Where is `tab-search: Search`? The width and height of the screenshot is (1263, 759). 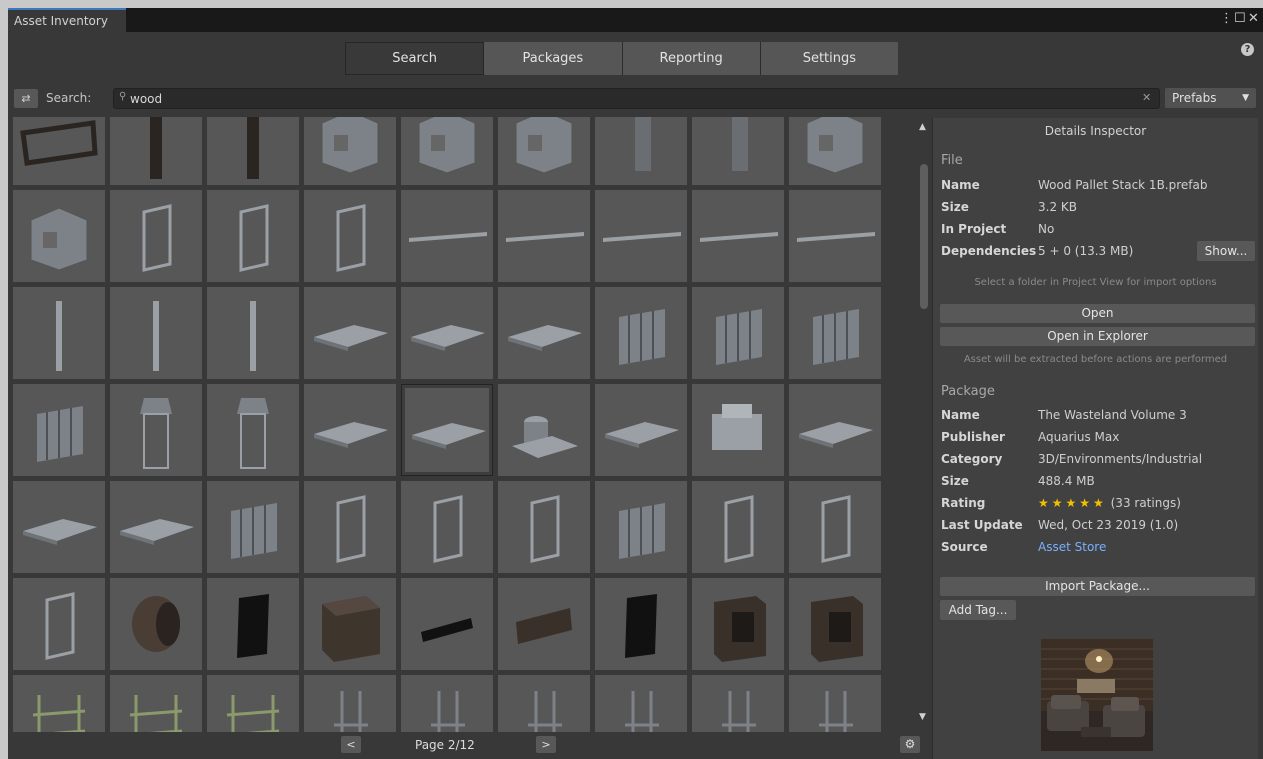
tab-search: Search is located at coordinates (415, 58).